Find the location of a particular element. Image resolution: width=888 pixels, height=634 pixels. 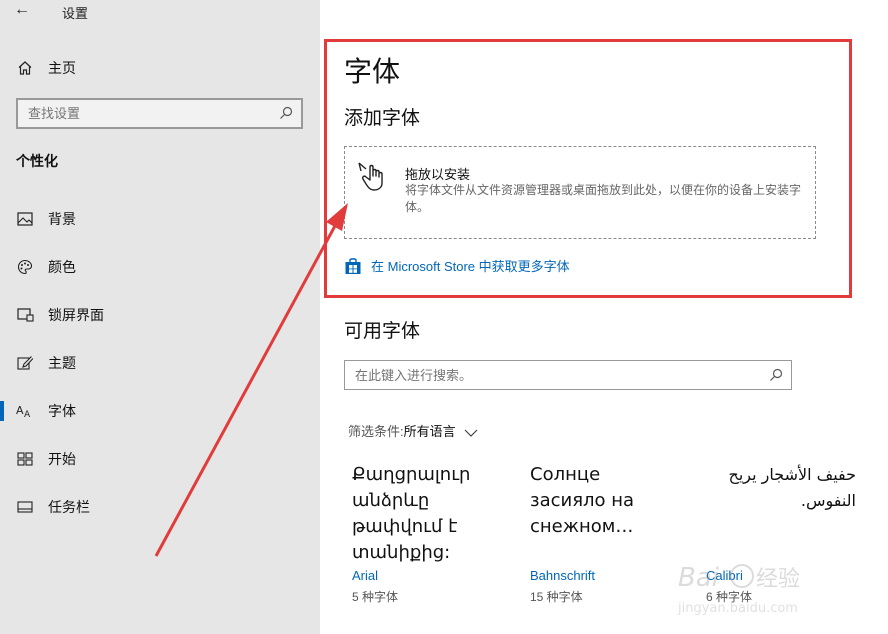

font-search-input is located at coordinates (550, 375).